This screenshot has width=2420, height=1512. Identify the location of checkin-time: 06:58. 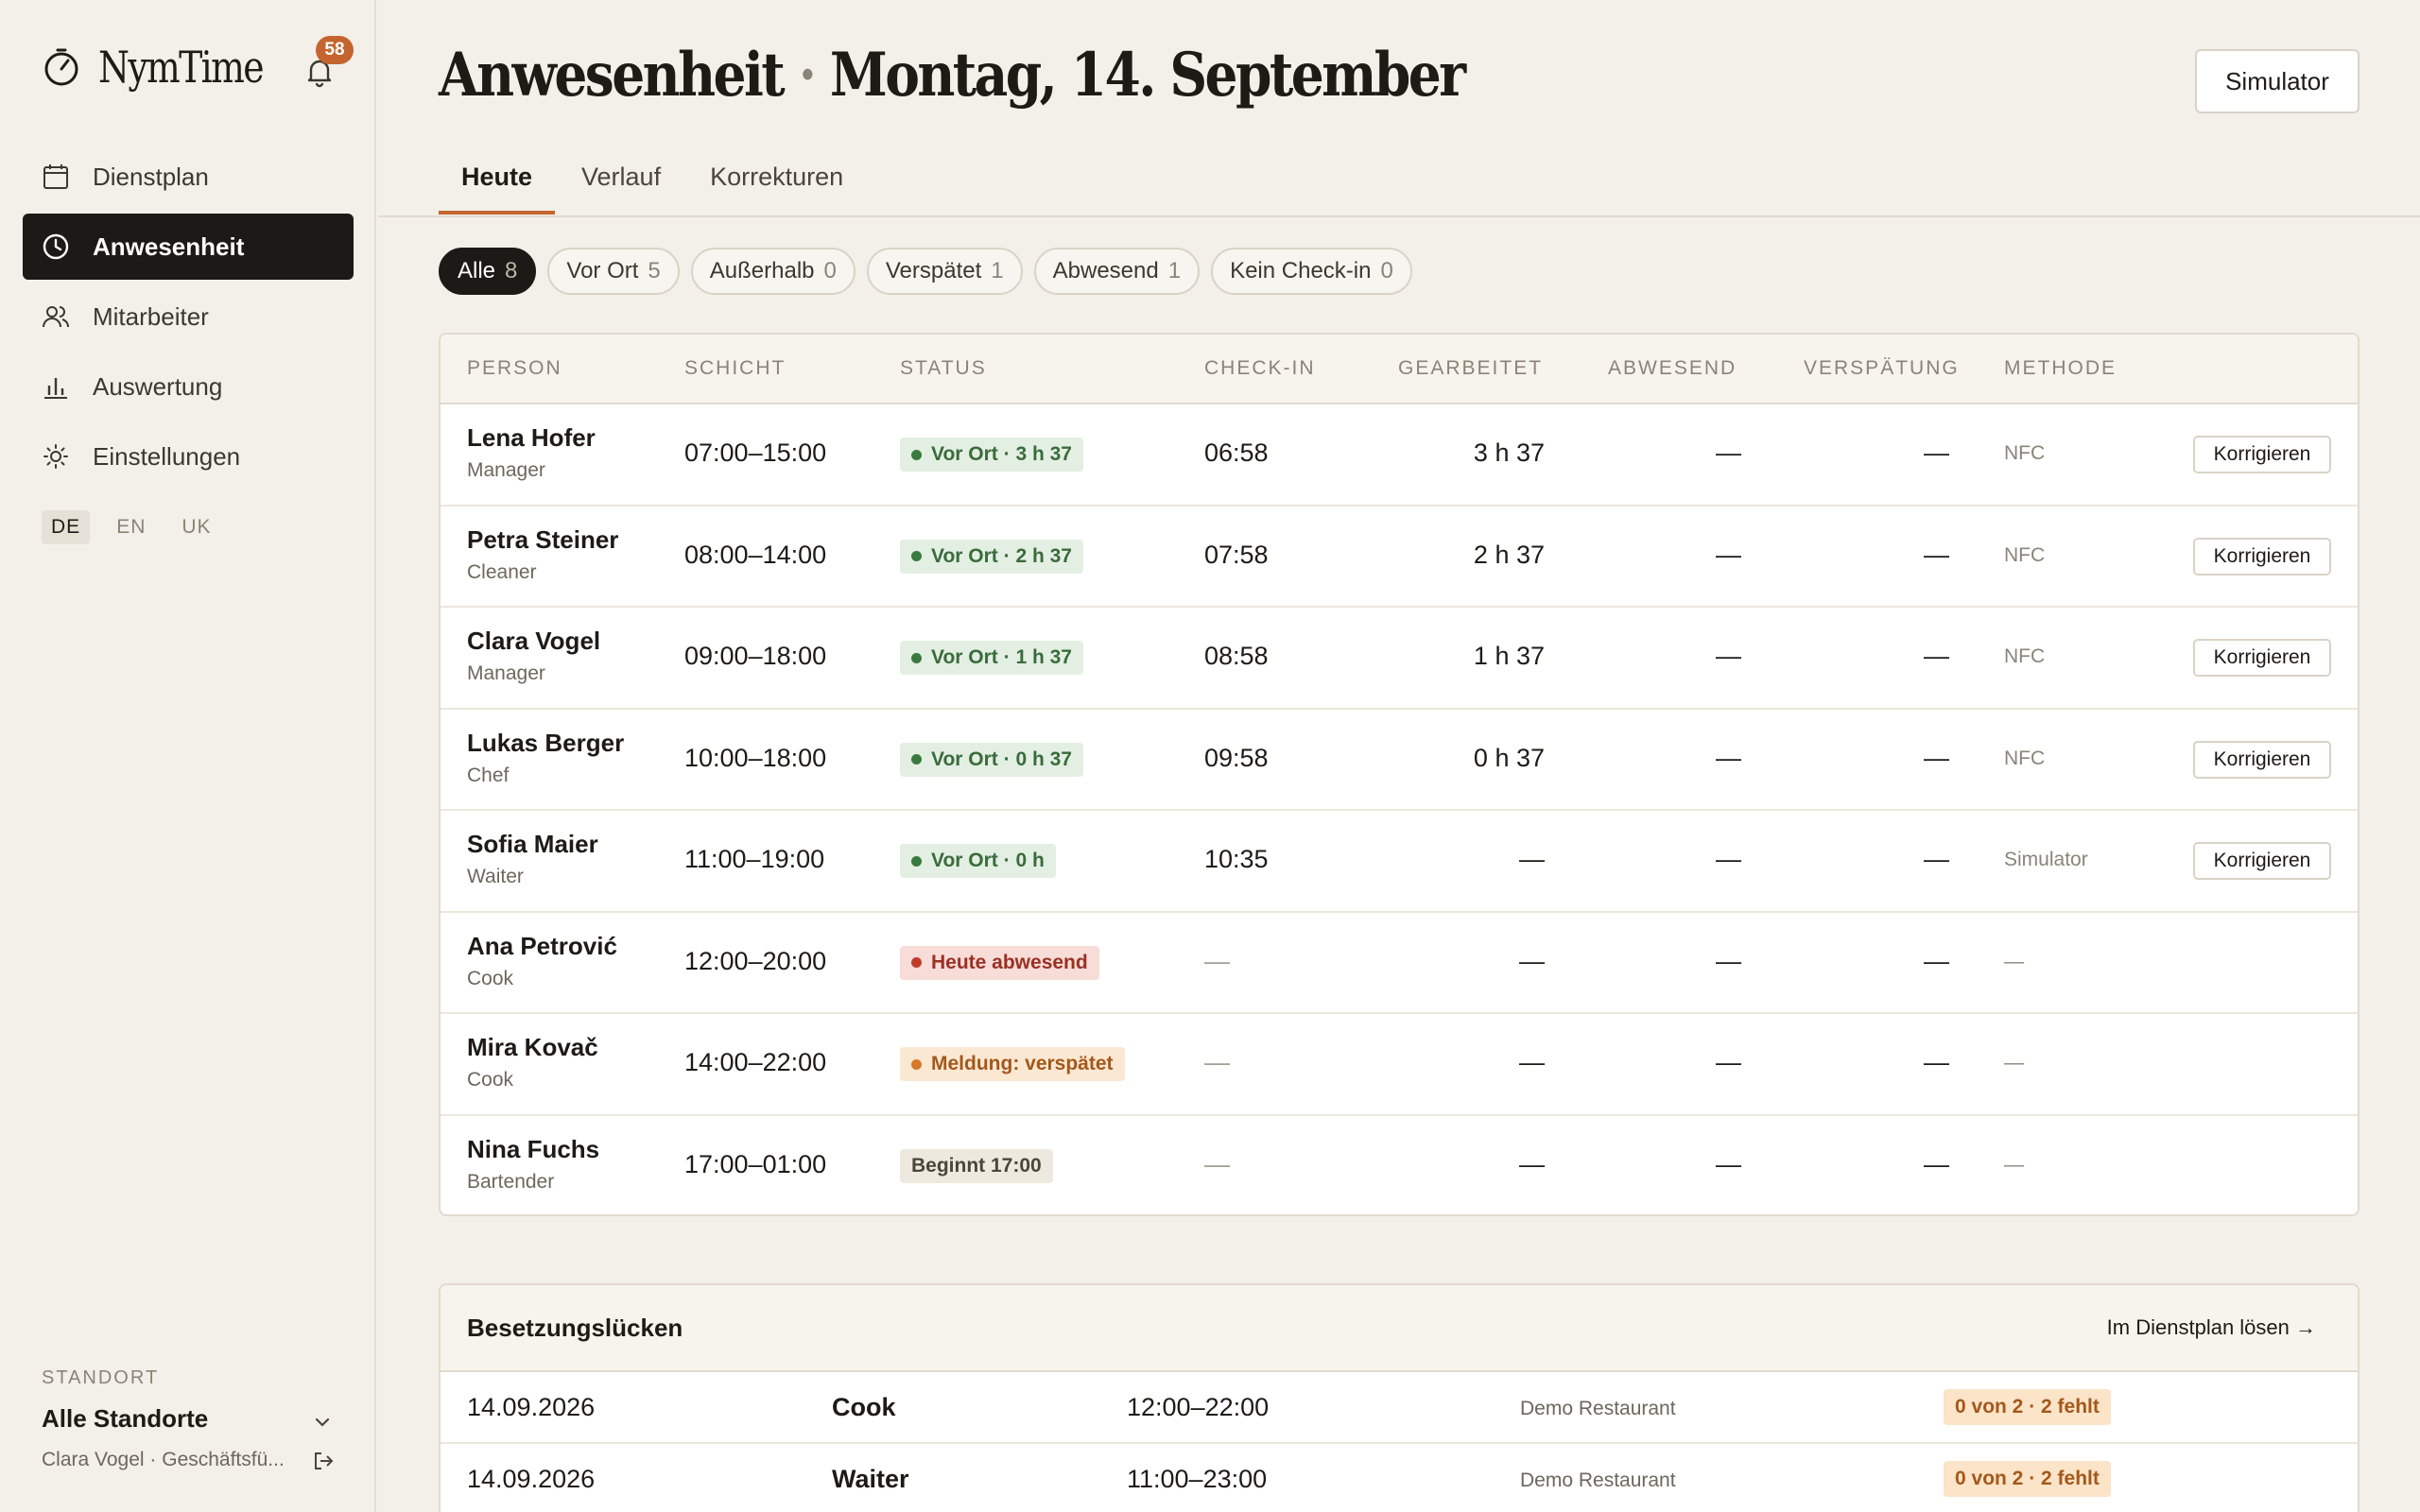
(1236, 452).